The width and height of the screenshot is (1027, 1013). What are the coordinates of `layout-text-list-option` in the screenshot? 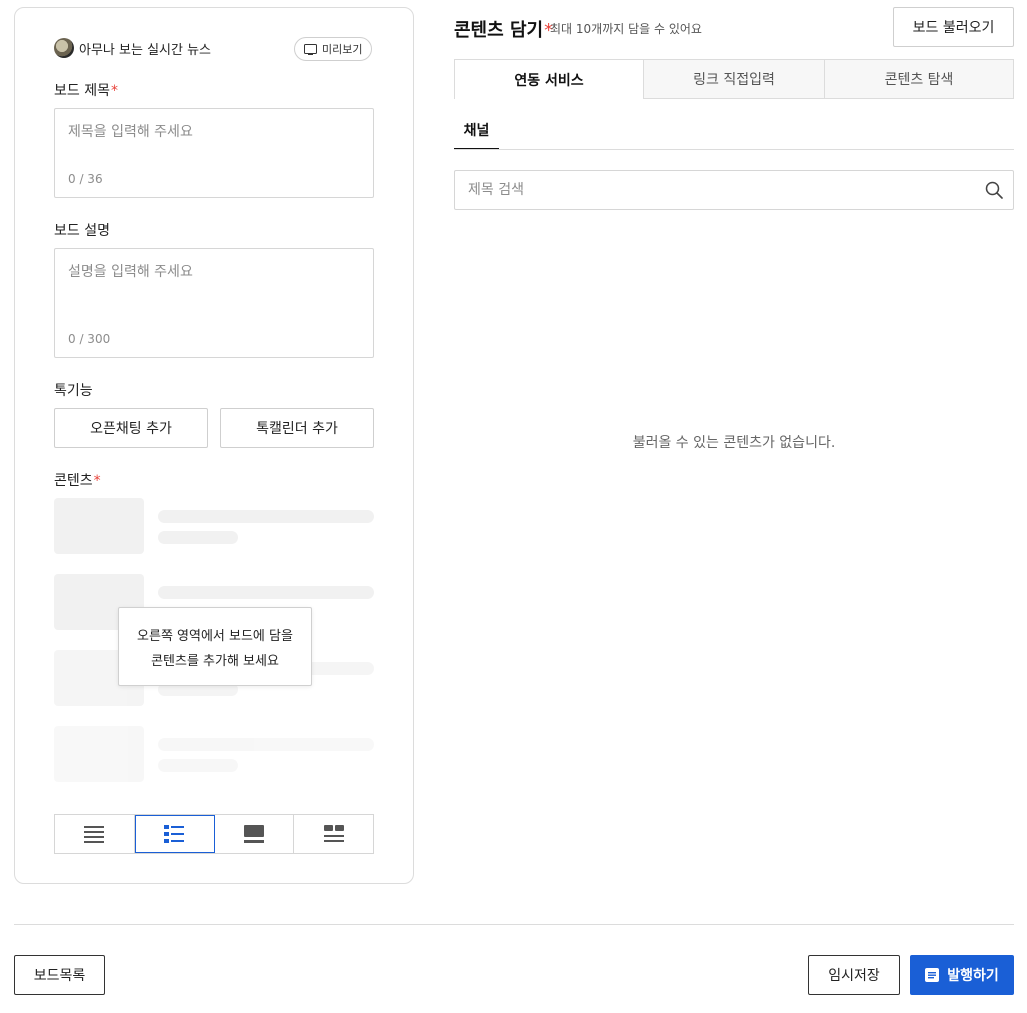 It's located at (95, 834).